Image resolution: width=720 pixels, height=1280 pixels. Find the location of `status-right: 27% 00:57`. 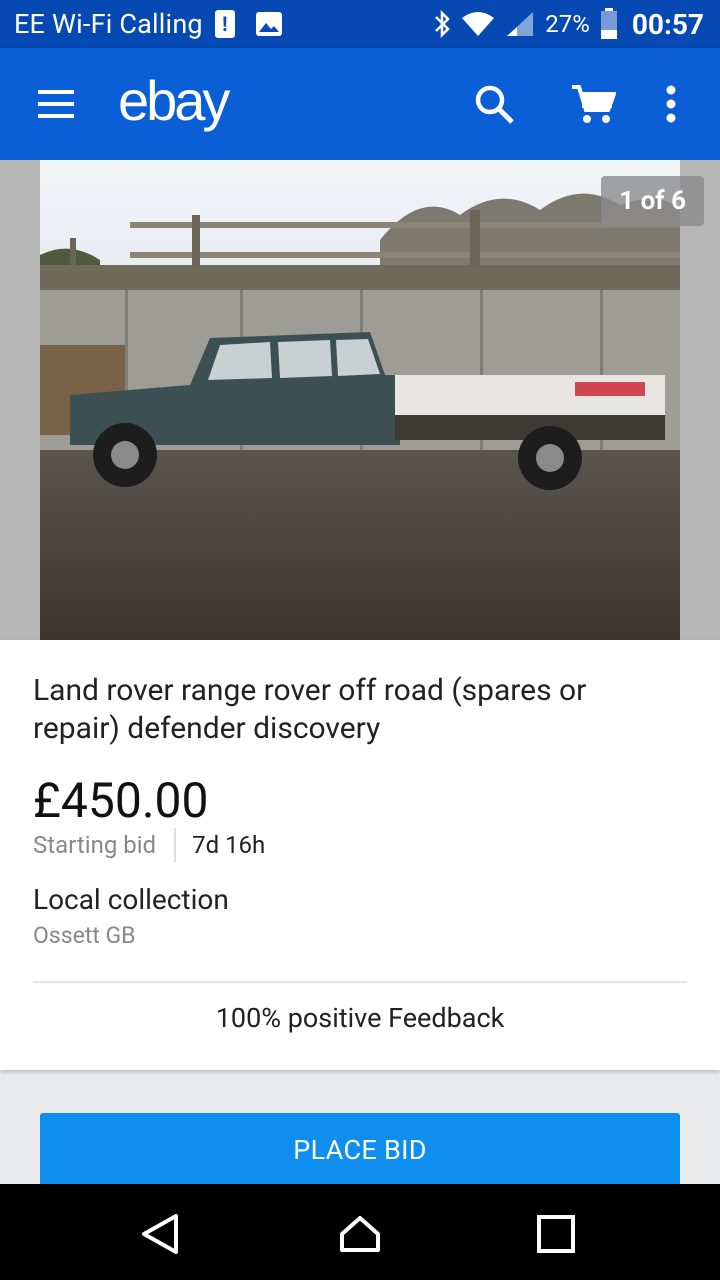

status-right: 27% 00:57 is located at coordinates (568, 24).